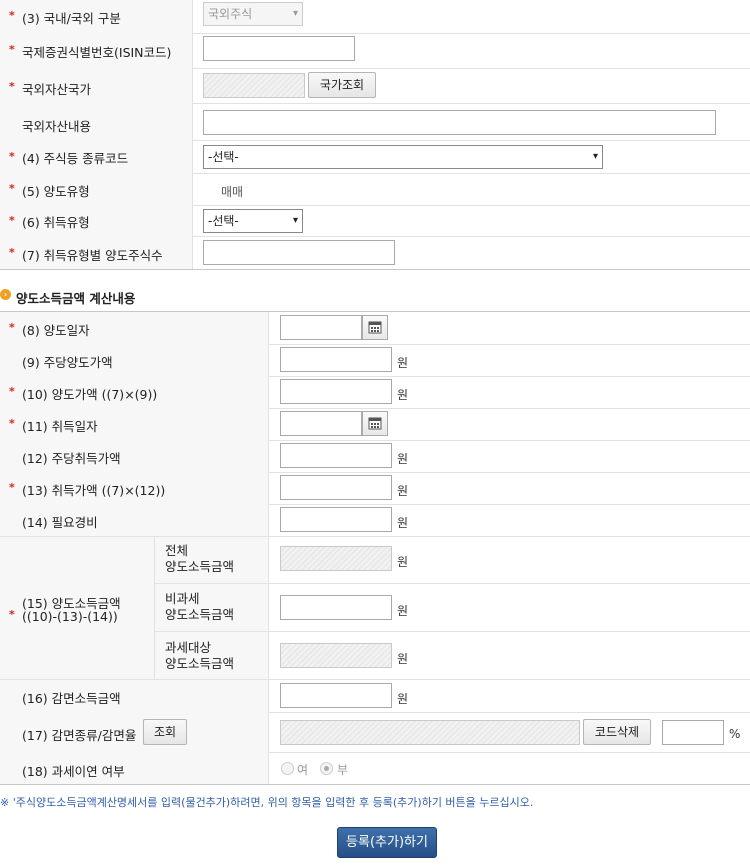 This screenshot has width=750, height=865. I want to click on transfer-type-value: 매매, so click(232, 192).